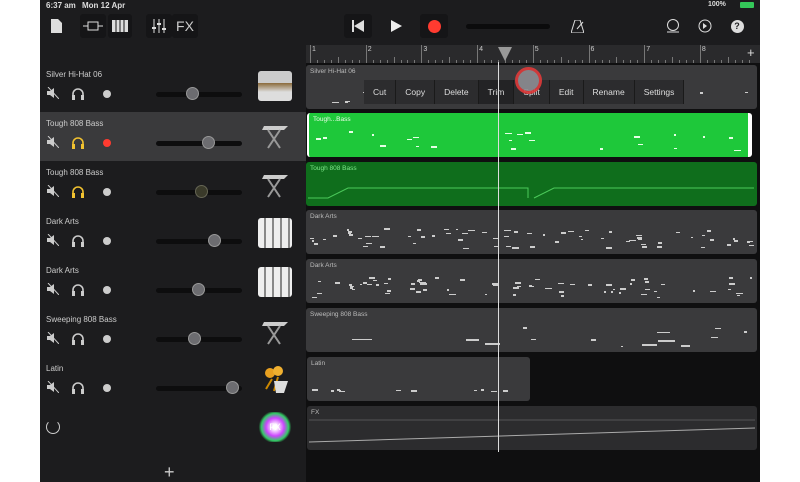  I want to click on tracks-view-icon, so click(93, 26).